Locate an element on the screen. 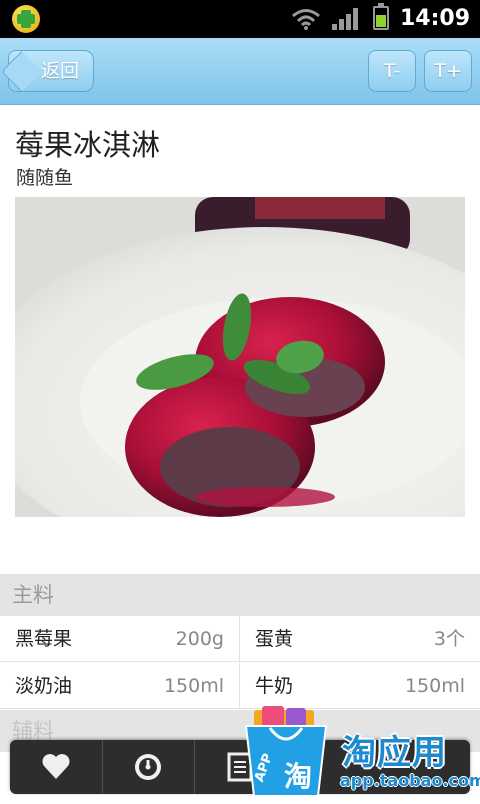 This screenshot has height=804, width=480. taobao-app-ad-icon: APP 淘 is located at coordinates (286, 753).